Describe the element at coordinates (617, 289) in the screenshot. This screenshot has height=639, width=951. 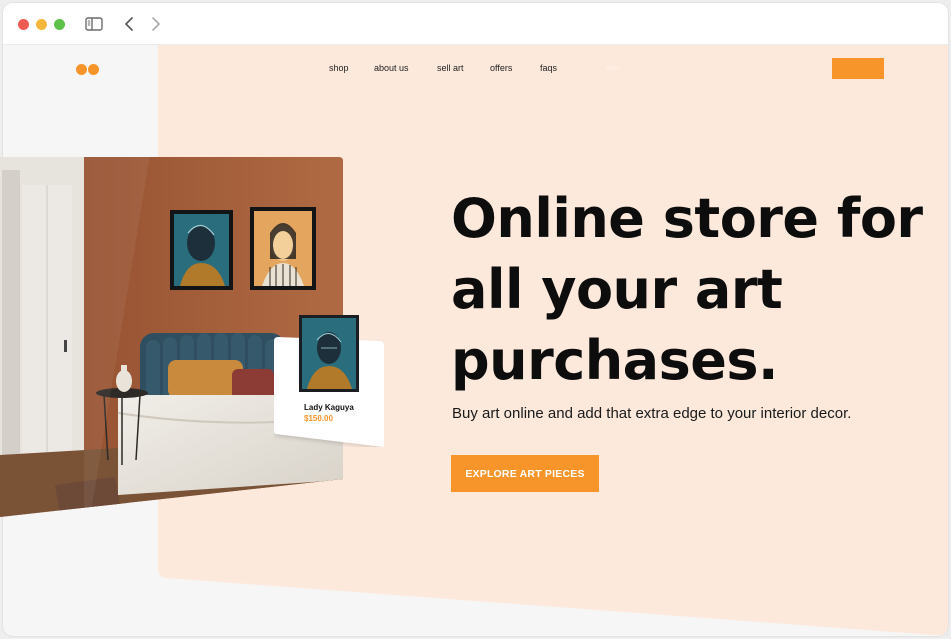
I see `headline-line: all your art` at that location.